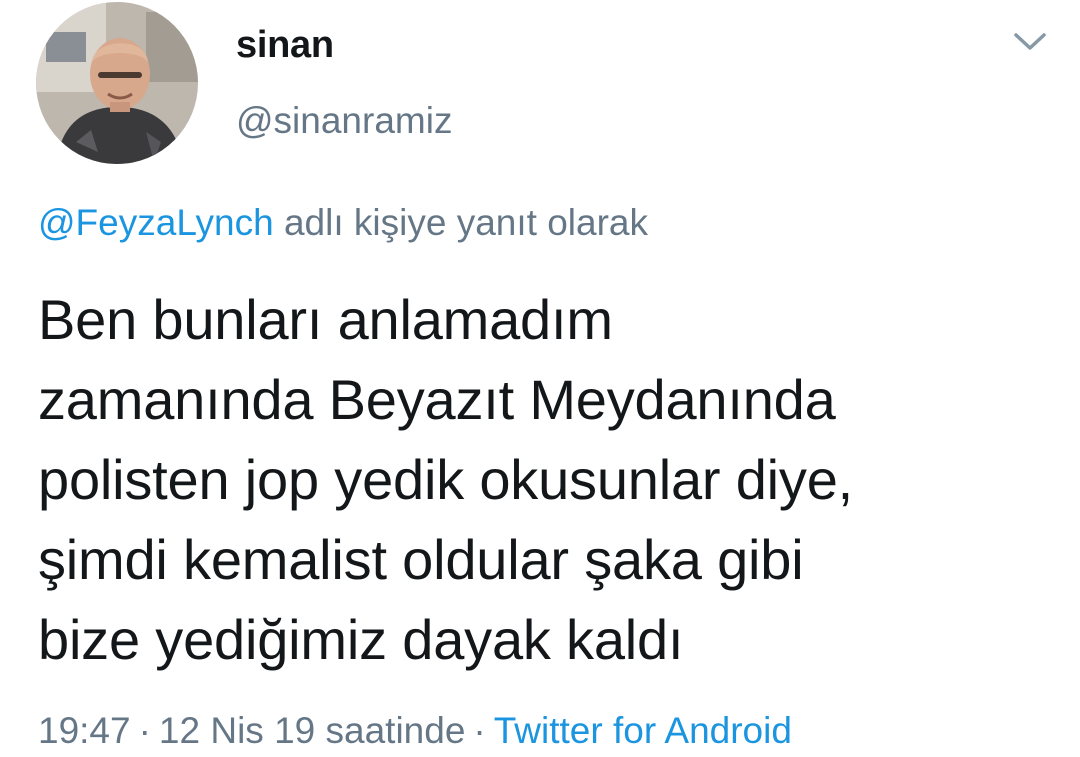 The image size is (1080, 757). I want to click on tweet-text-line: Ben bunları anlamadım, so click(325, 319).